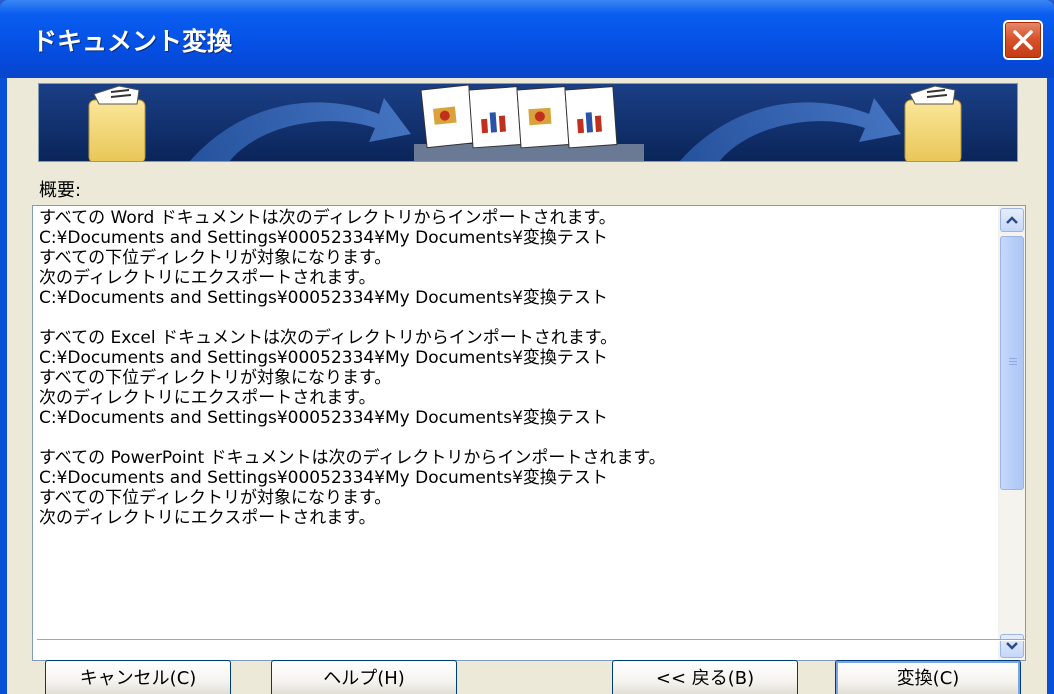  I want to click on conversion-banner, so click(528, 122).